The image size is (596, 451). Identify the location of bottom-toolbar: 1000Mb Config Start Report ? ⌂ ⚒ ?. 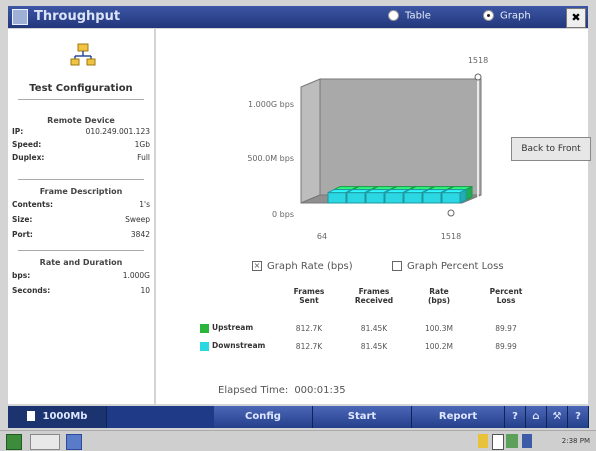
(298, 417).